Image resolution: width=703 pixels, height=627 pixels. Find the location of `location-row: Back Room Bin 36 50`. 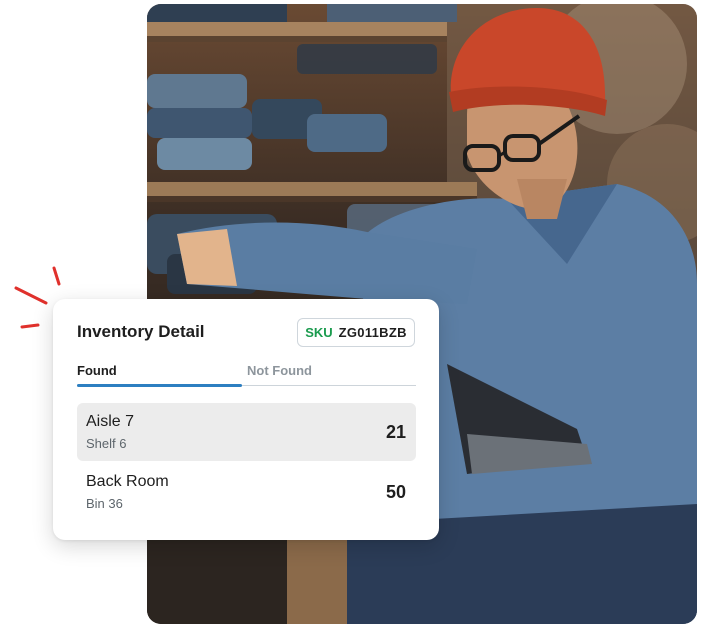

location-row: Back Room Bin 36 50 is located at coordinates (246, 492).